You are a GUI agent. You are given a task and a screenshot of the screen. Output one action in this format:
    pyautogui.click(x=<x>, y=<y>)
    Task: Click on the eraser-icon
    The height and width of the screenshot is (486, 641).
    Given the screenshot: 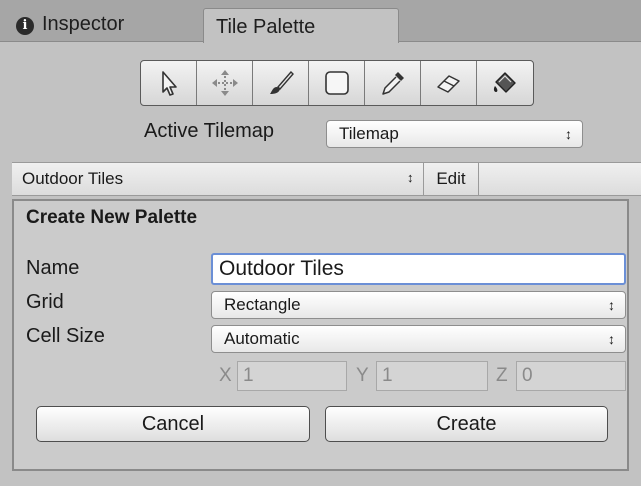 What is the action you would take?
    pyautogui.click(x=448, y=84)
    